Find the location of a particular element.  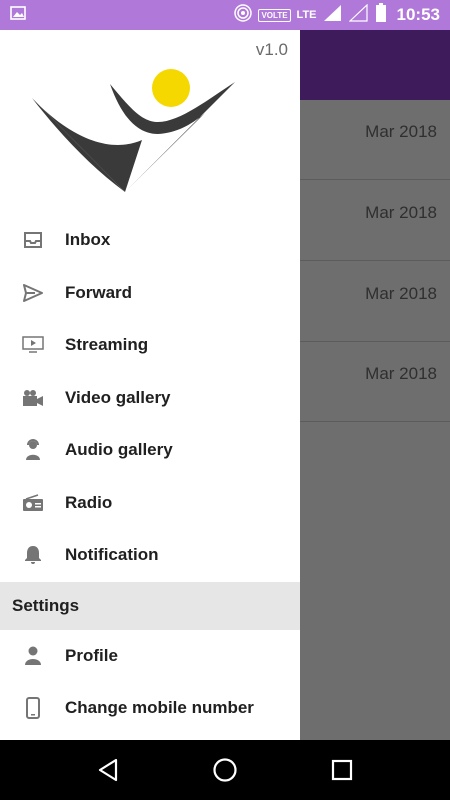

menu-item-streaming: Streaming is located at coordinates (150, 345).